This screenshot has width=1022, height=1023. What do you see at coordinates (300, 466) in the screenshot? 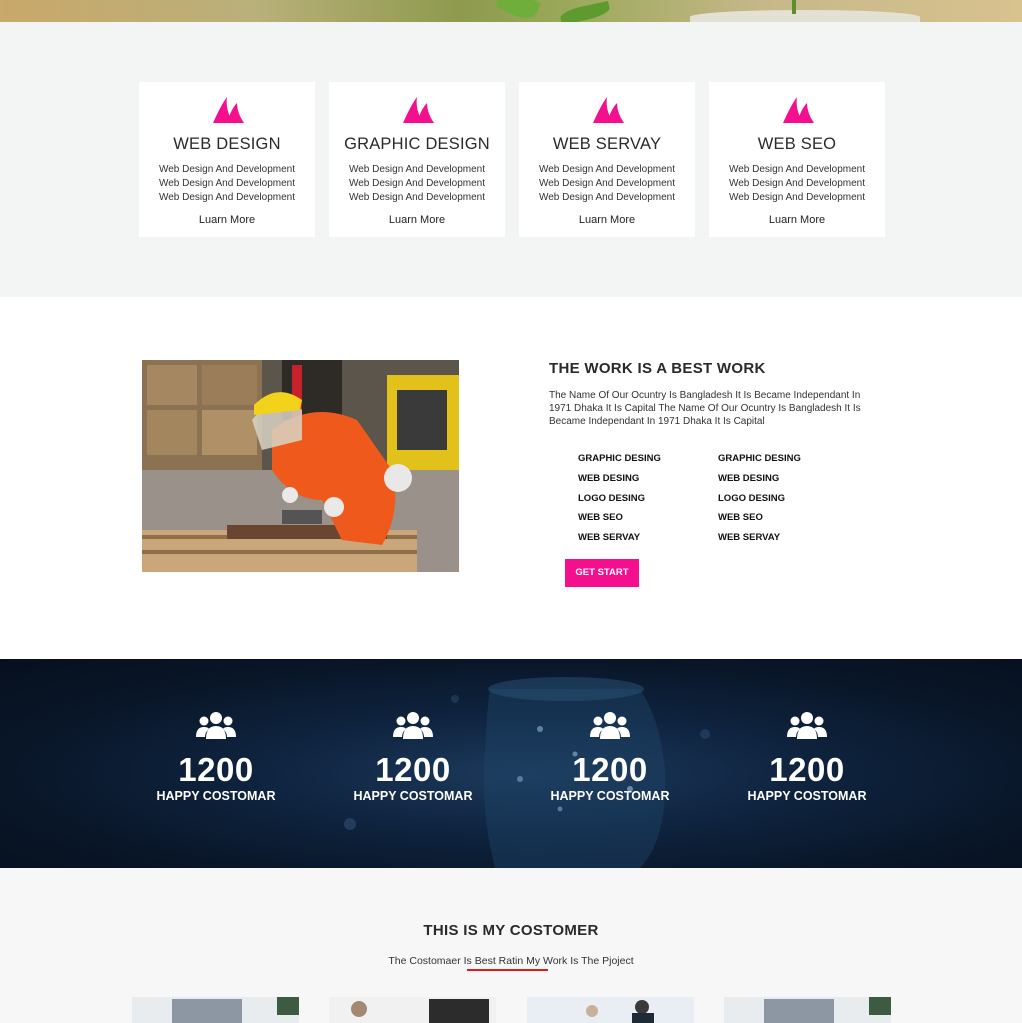
I see `worker-photo` at bounding box center [300, 466].